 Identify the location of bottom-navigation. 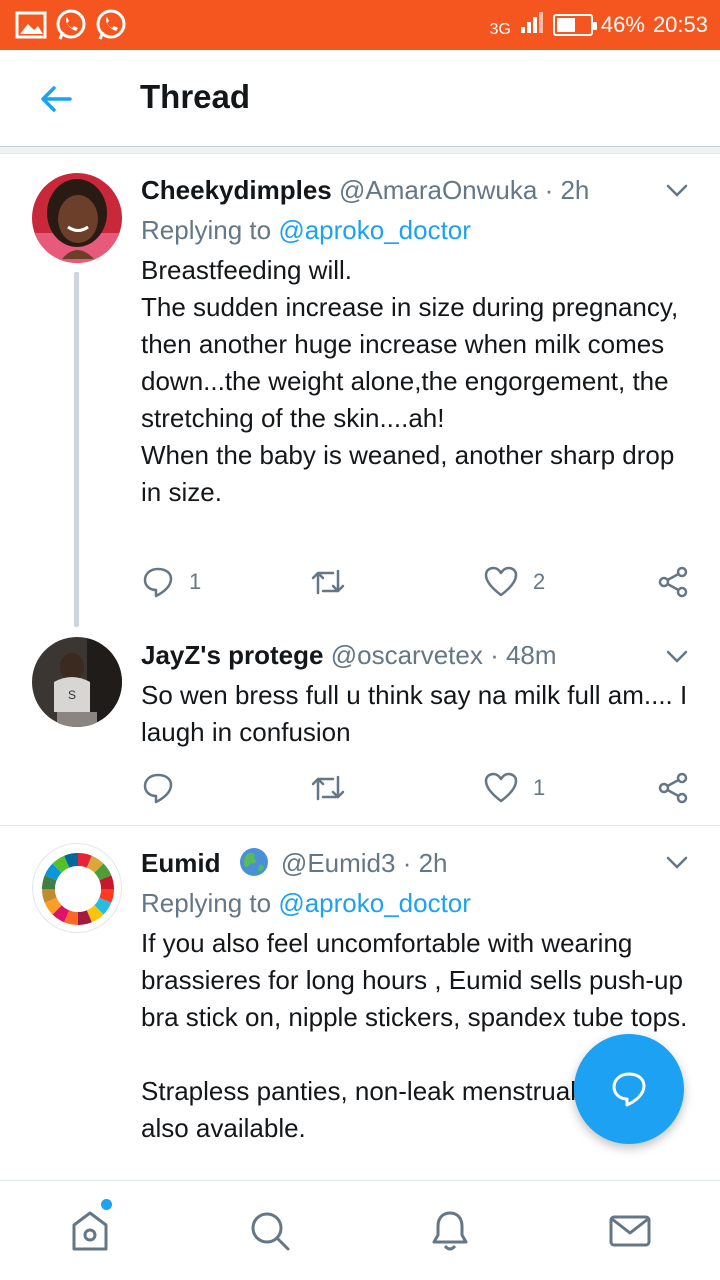
(360, 1230).